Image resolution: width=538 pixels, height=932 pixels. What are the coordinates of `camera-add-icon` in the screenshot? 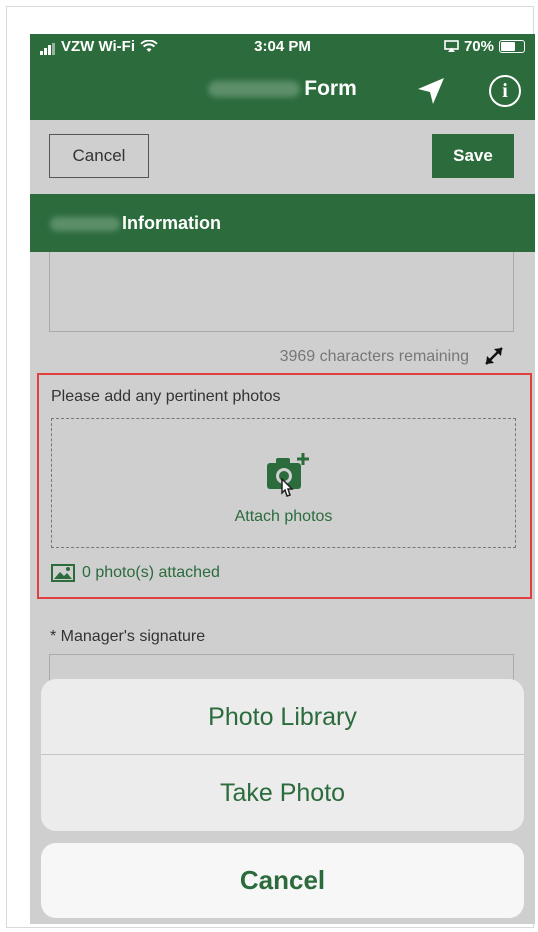 It's located at (288, 475).